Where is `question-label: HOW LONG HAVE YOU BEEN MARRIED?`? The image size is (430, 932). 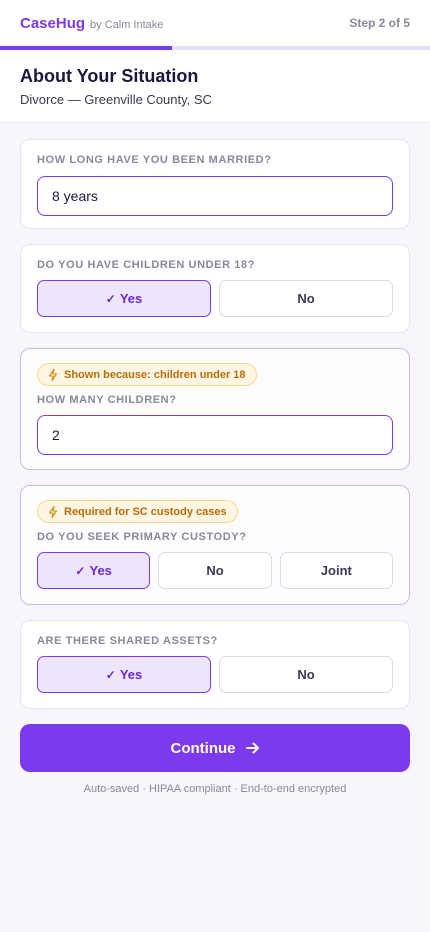
question-label: HOW LONG HAVE YOU BEEN MARRIED? is located at coordinates (154, 160).